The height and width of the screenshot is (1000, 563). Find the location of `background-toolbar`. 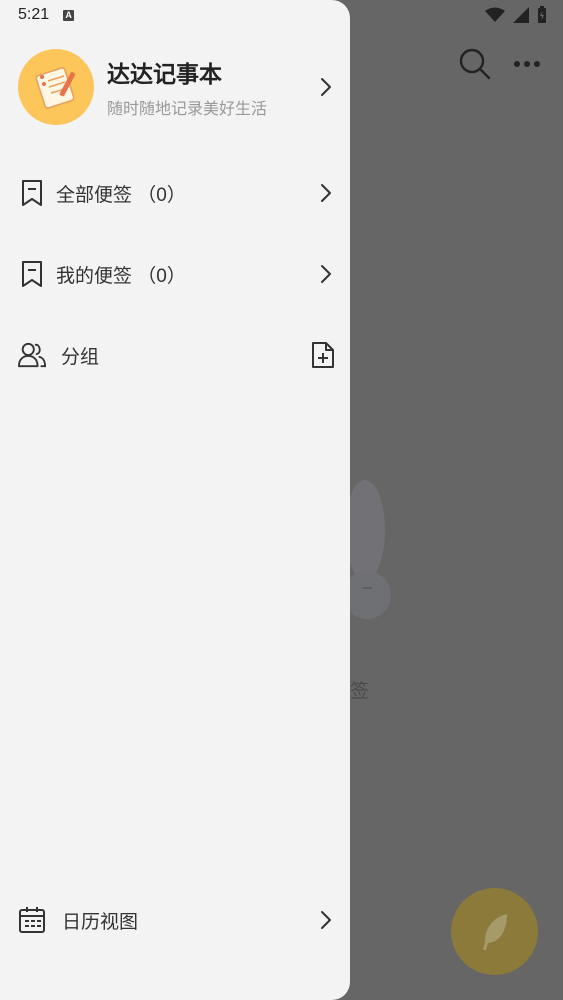

background-toolbar is located at coordinates (500, 64).